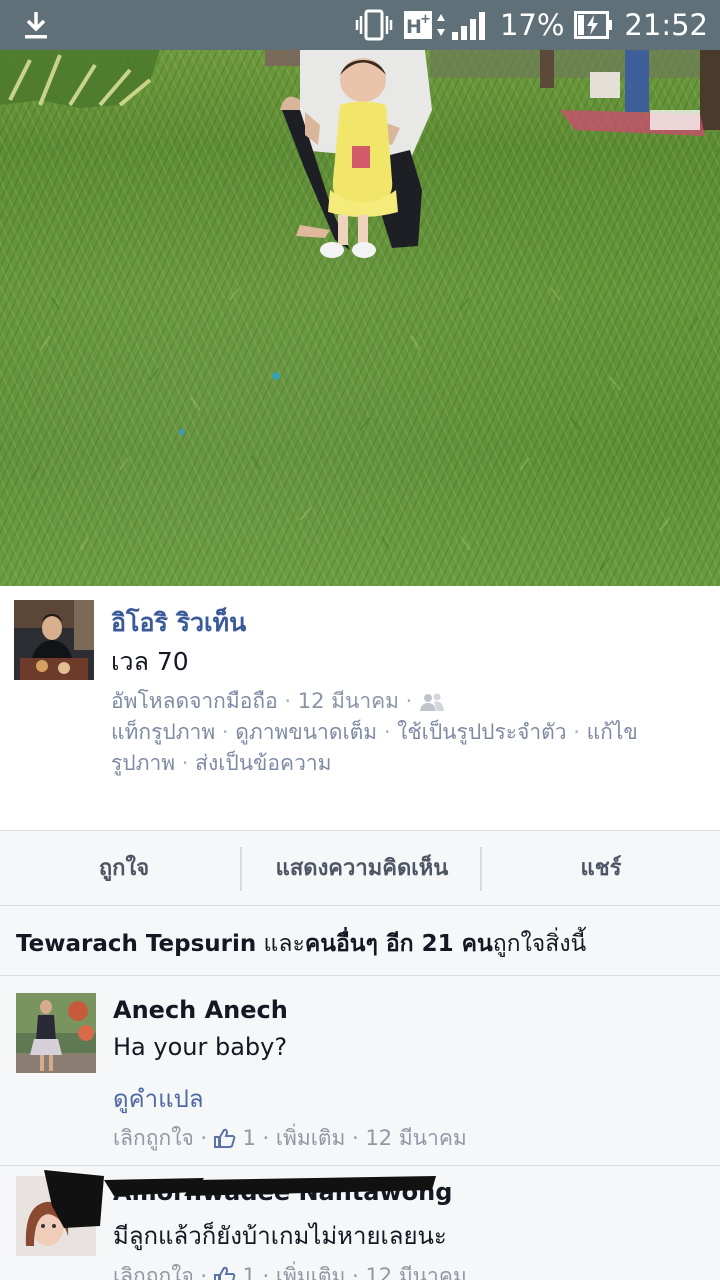 This screenshot has height=1280, width=720. I want to click on upload-source: อัพโหลดจากมือถือ, so click(194, 701).